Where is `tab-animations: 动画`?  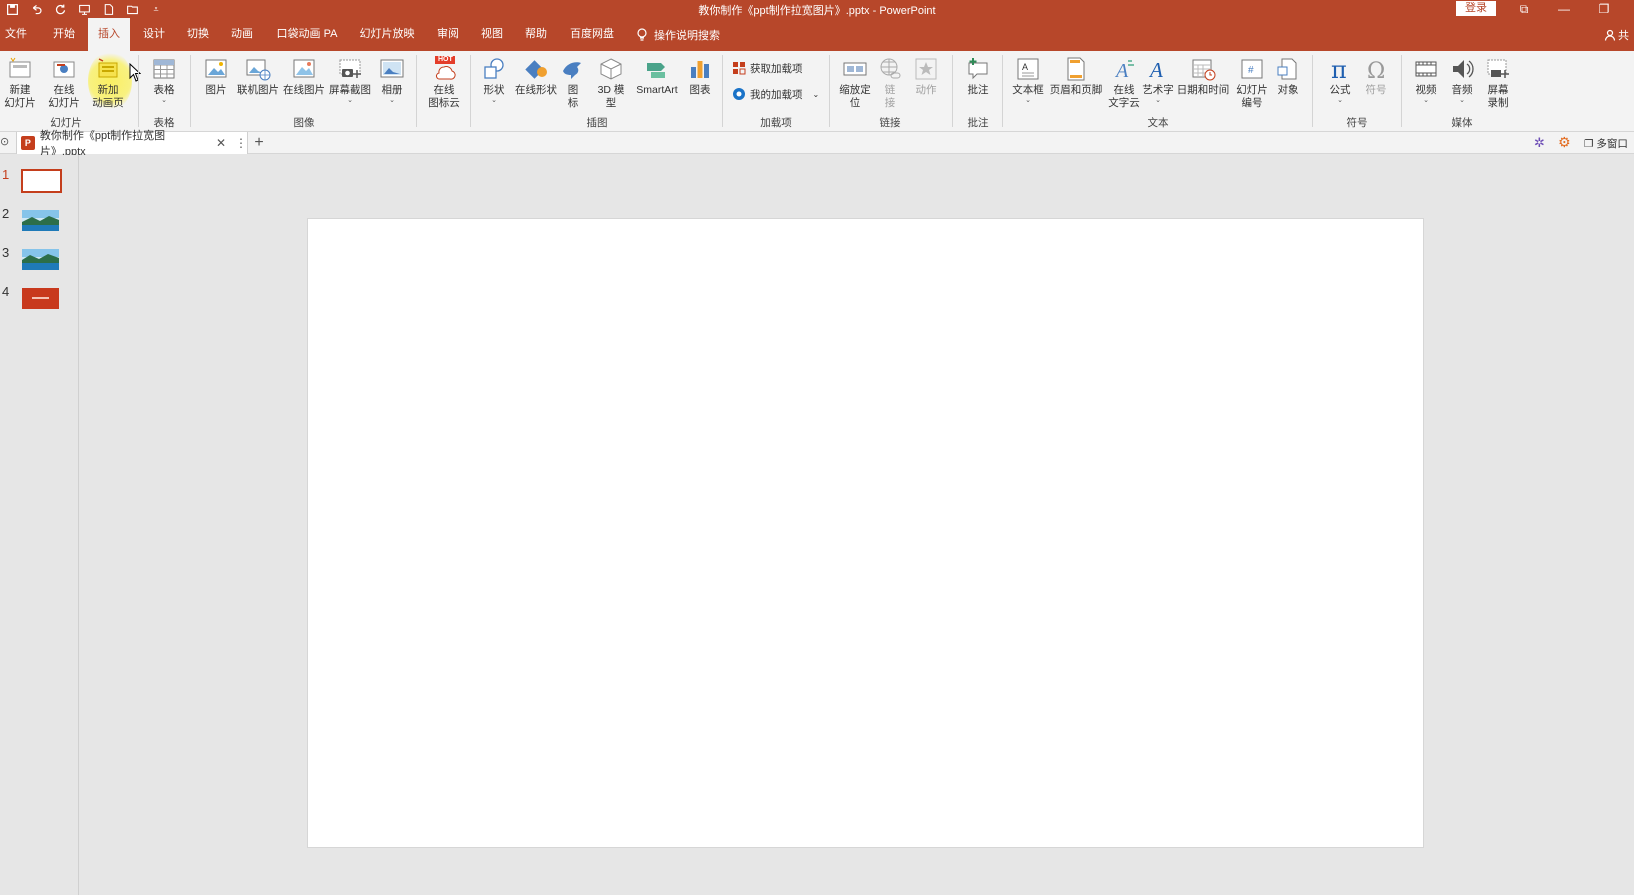 tab-animations: 动画 is located at coordinates (242, 34).